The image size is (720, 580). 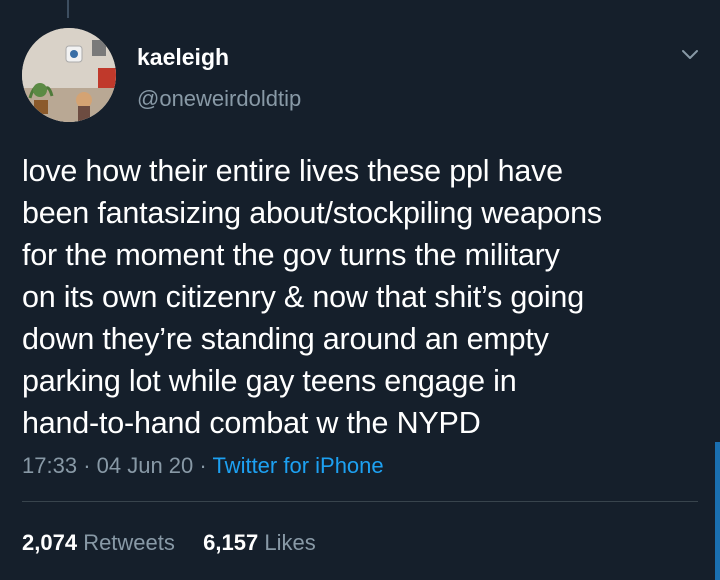 What do you see at coordinates (290, 542) in the screenshot?
I see `likes-label: Likes` at bounding box center [290, 542].